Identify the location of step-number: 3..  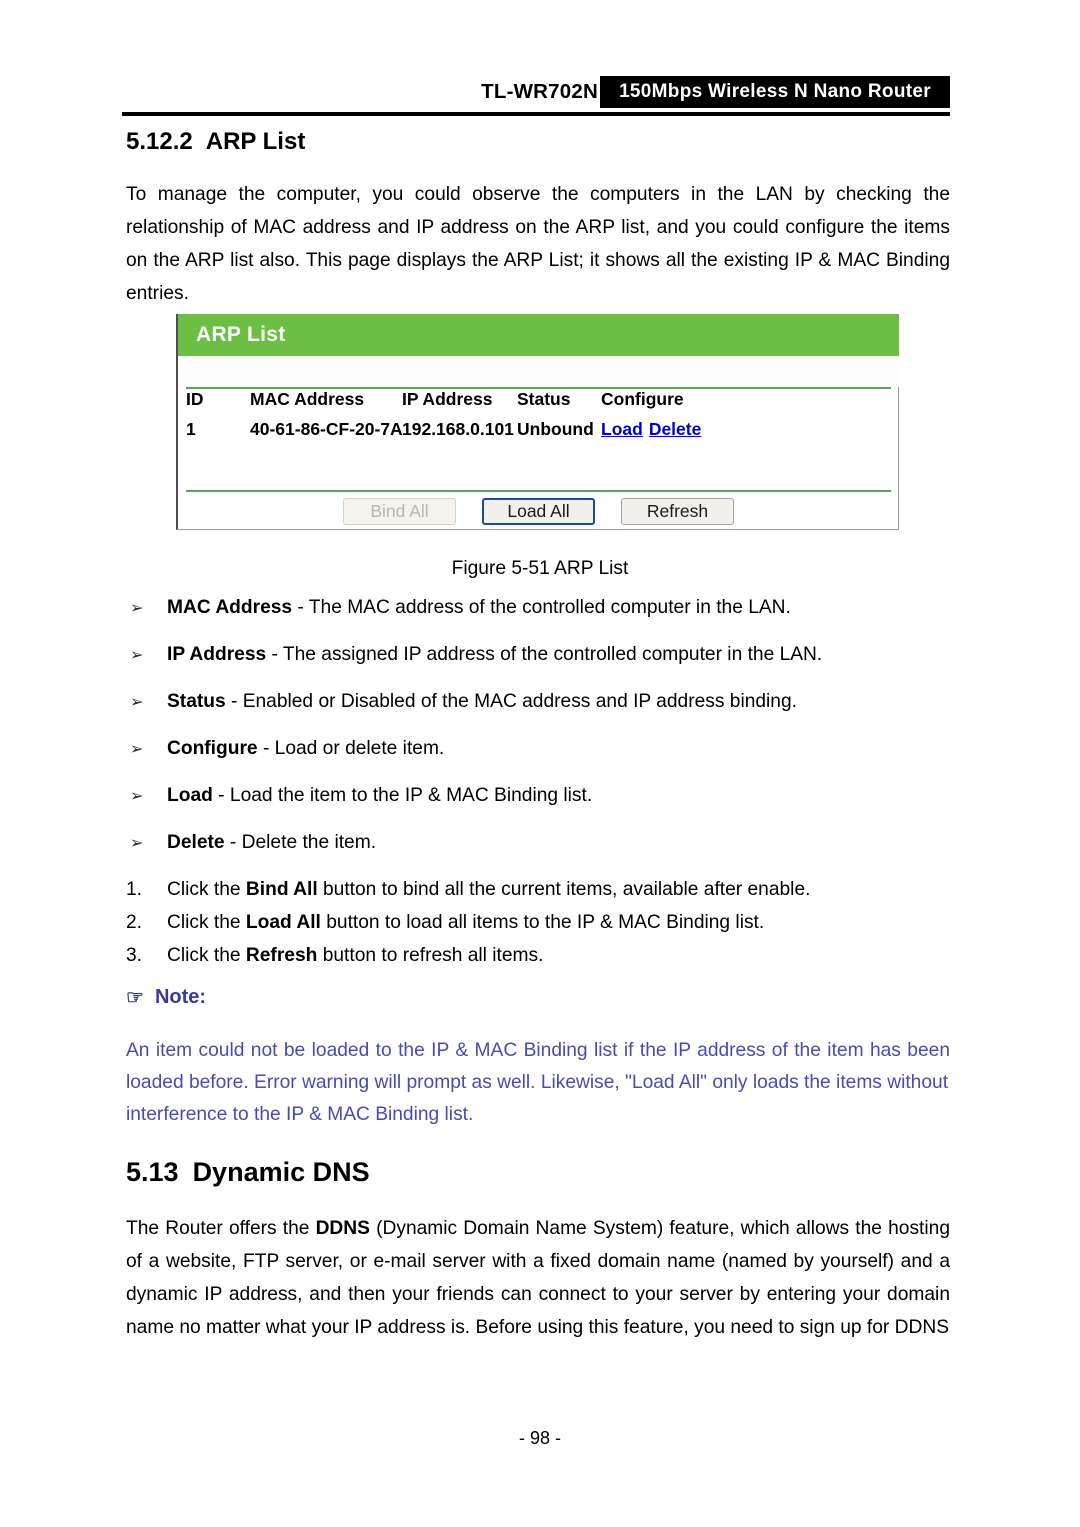
(134, 955).